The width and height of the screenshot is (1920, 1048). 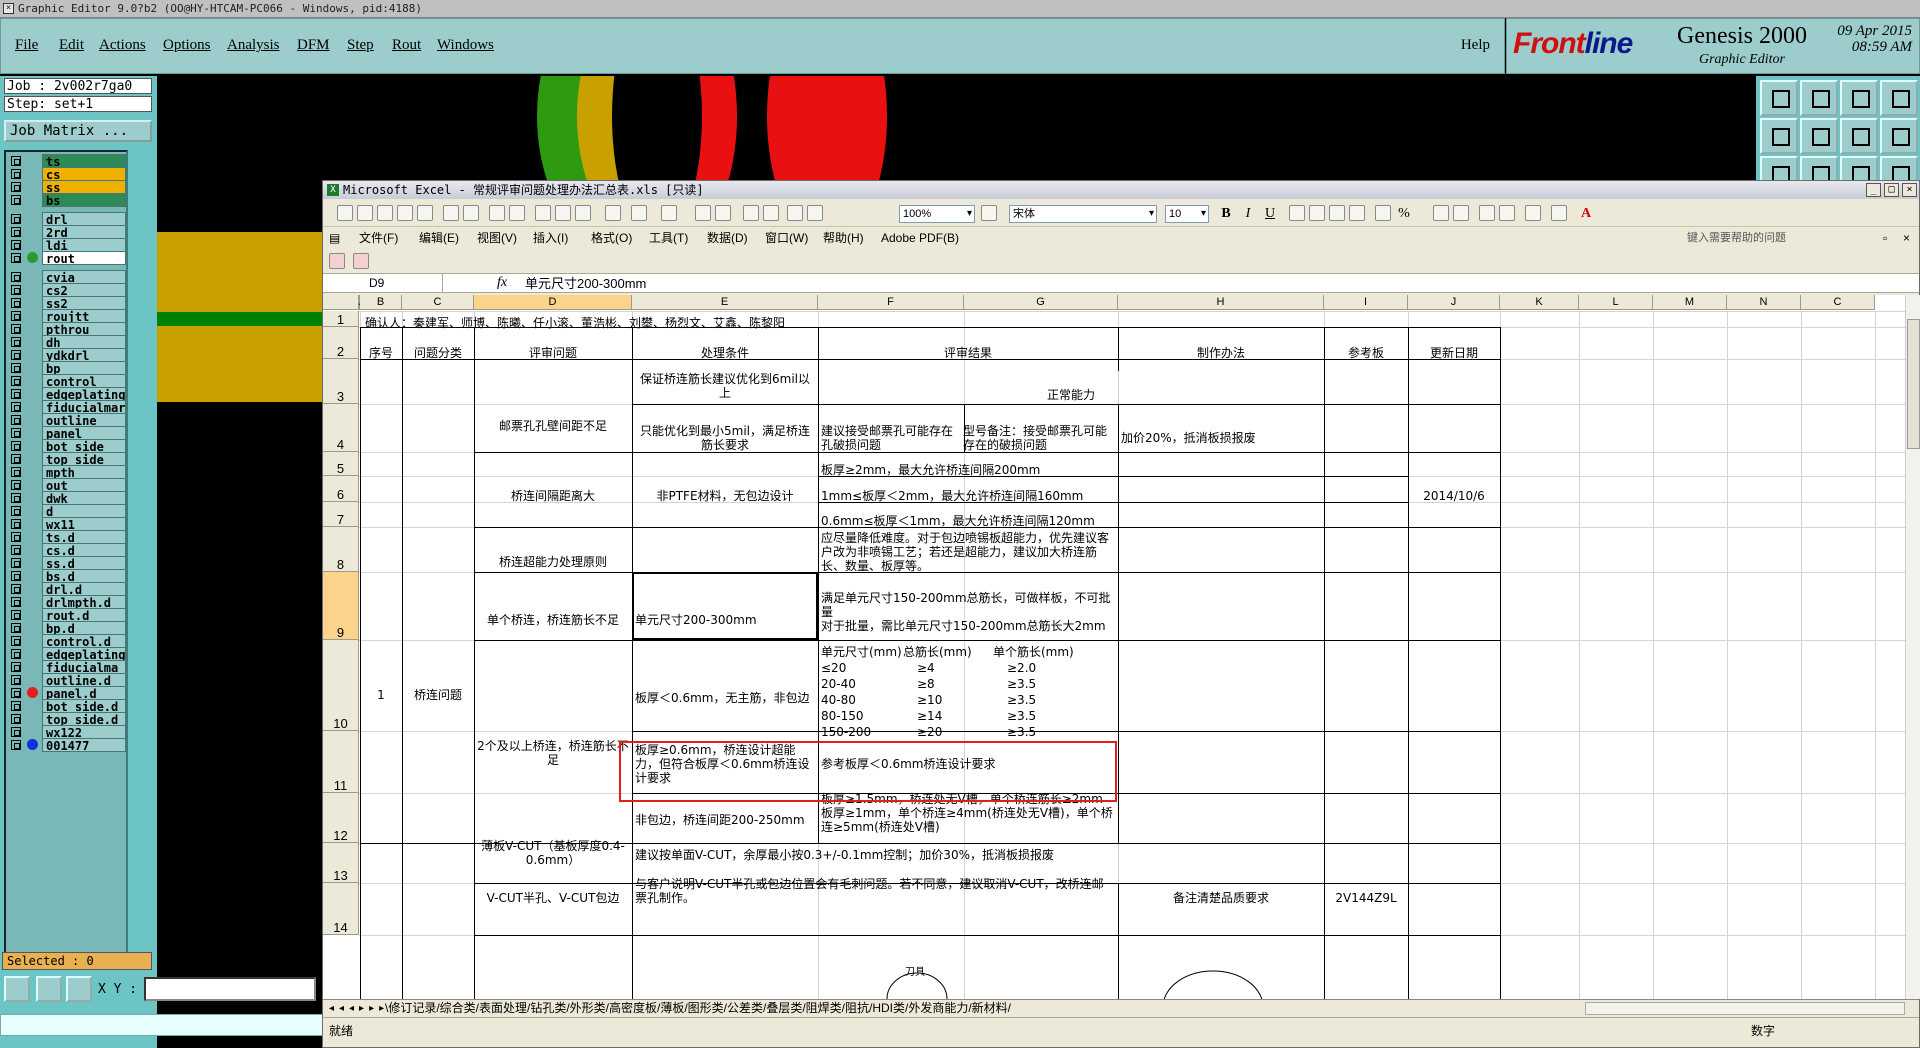 What do you see at coordinates (381, 302) in the screenshot?
I see `column-header-B: B` at bounding box center [381, 302].